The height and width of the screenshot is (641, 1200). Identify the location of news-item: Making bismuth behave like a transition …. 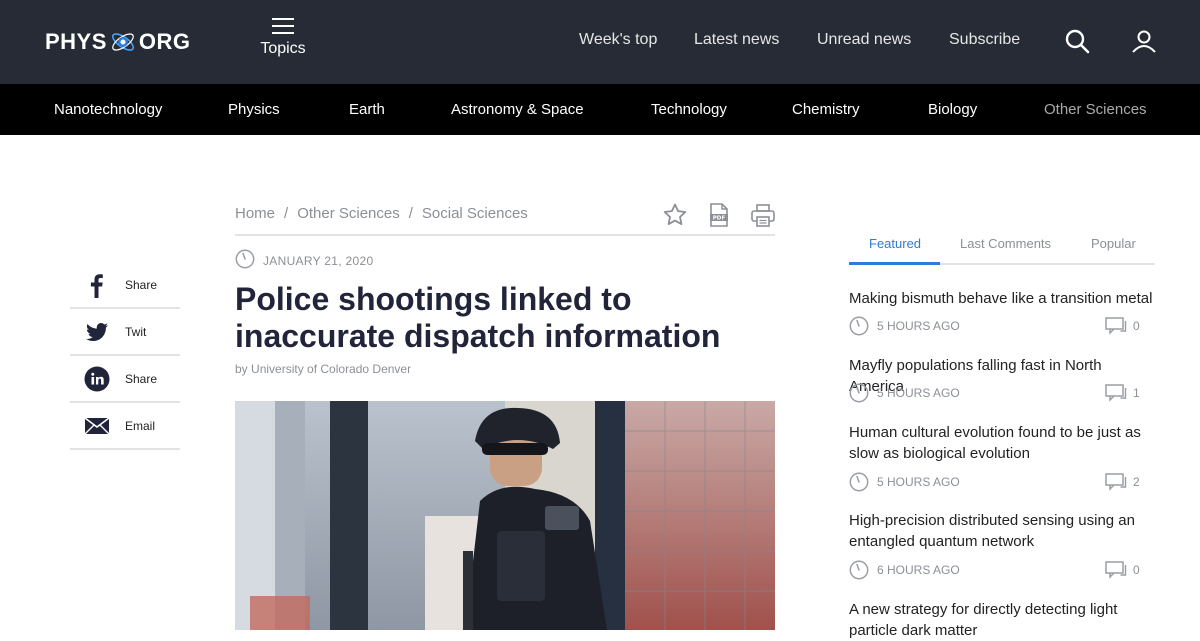
(1004, 312).